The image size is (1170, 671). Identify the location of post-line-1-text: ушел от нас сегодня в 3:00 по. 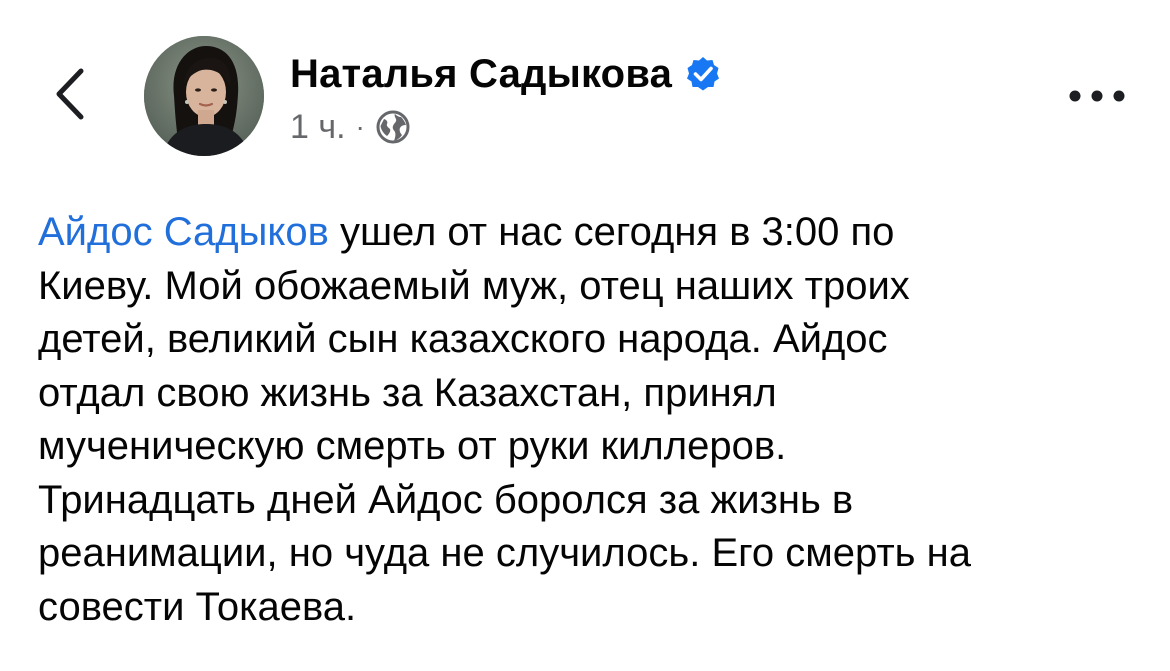
(611, 232).